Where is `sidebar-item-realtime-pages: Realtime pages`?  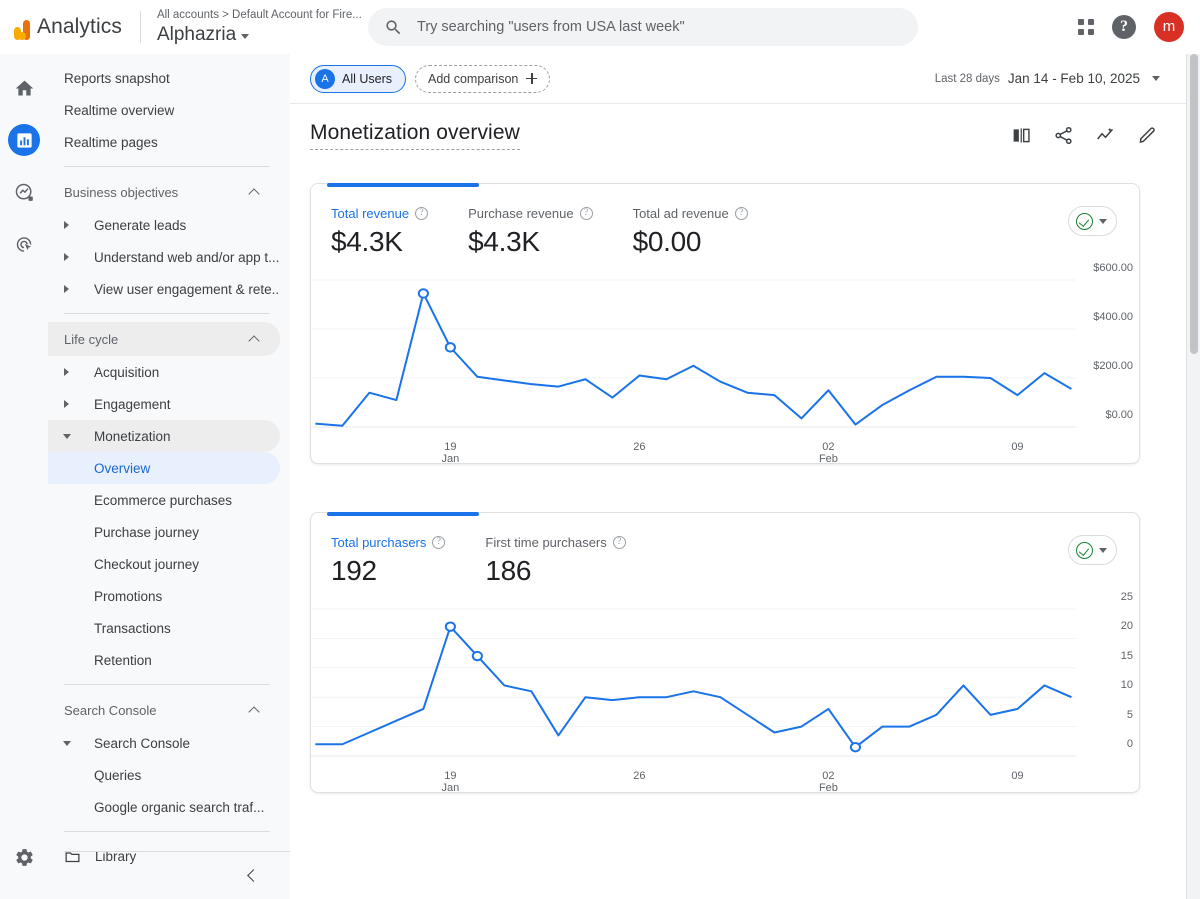
sidebar-item-realtime-pages: Realtime pages is located at coordinates (164, 142).